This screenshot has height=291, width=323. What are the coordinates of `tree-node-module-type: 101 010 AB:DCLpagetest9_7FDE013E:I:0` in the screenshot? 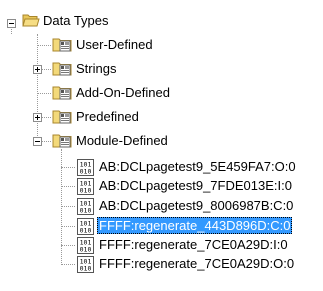 It's located at (161, 186).